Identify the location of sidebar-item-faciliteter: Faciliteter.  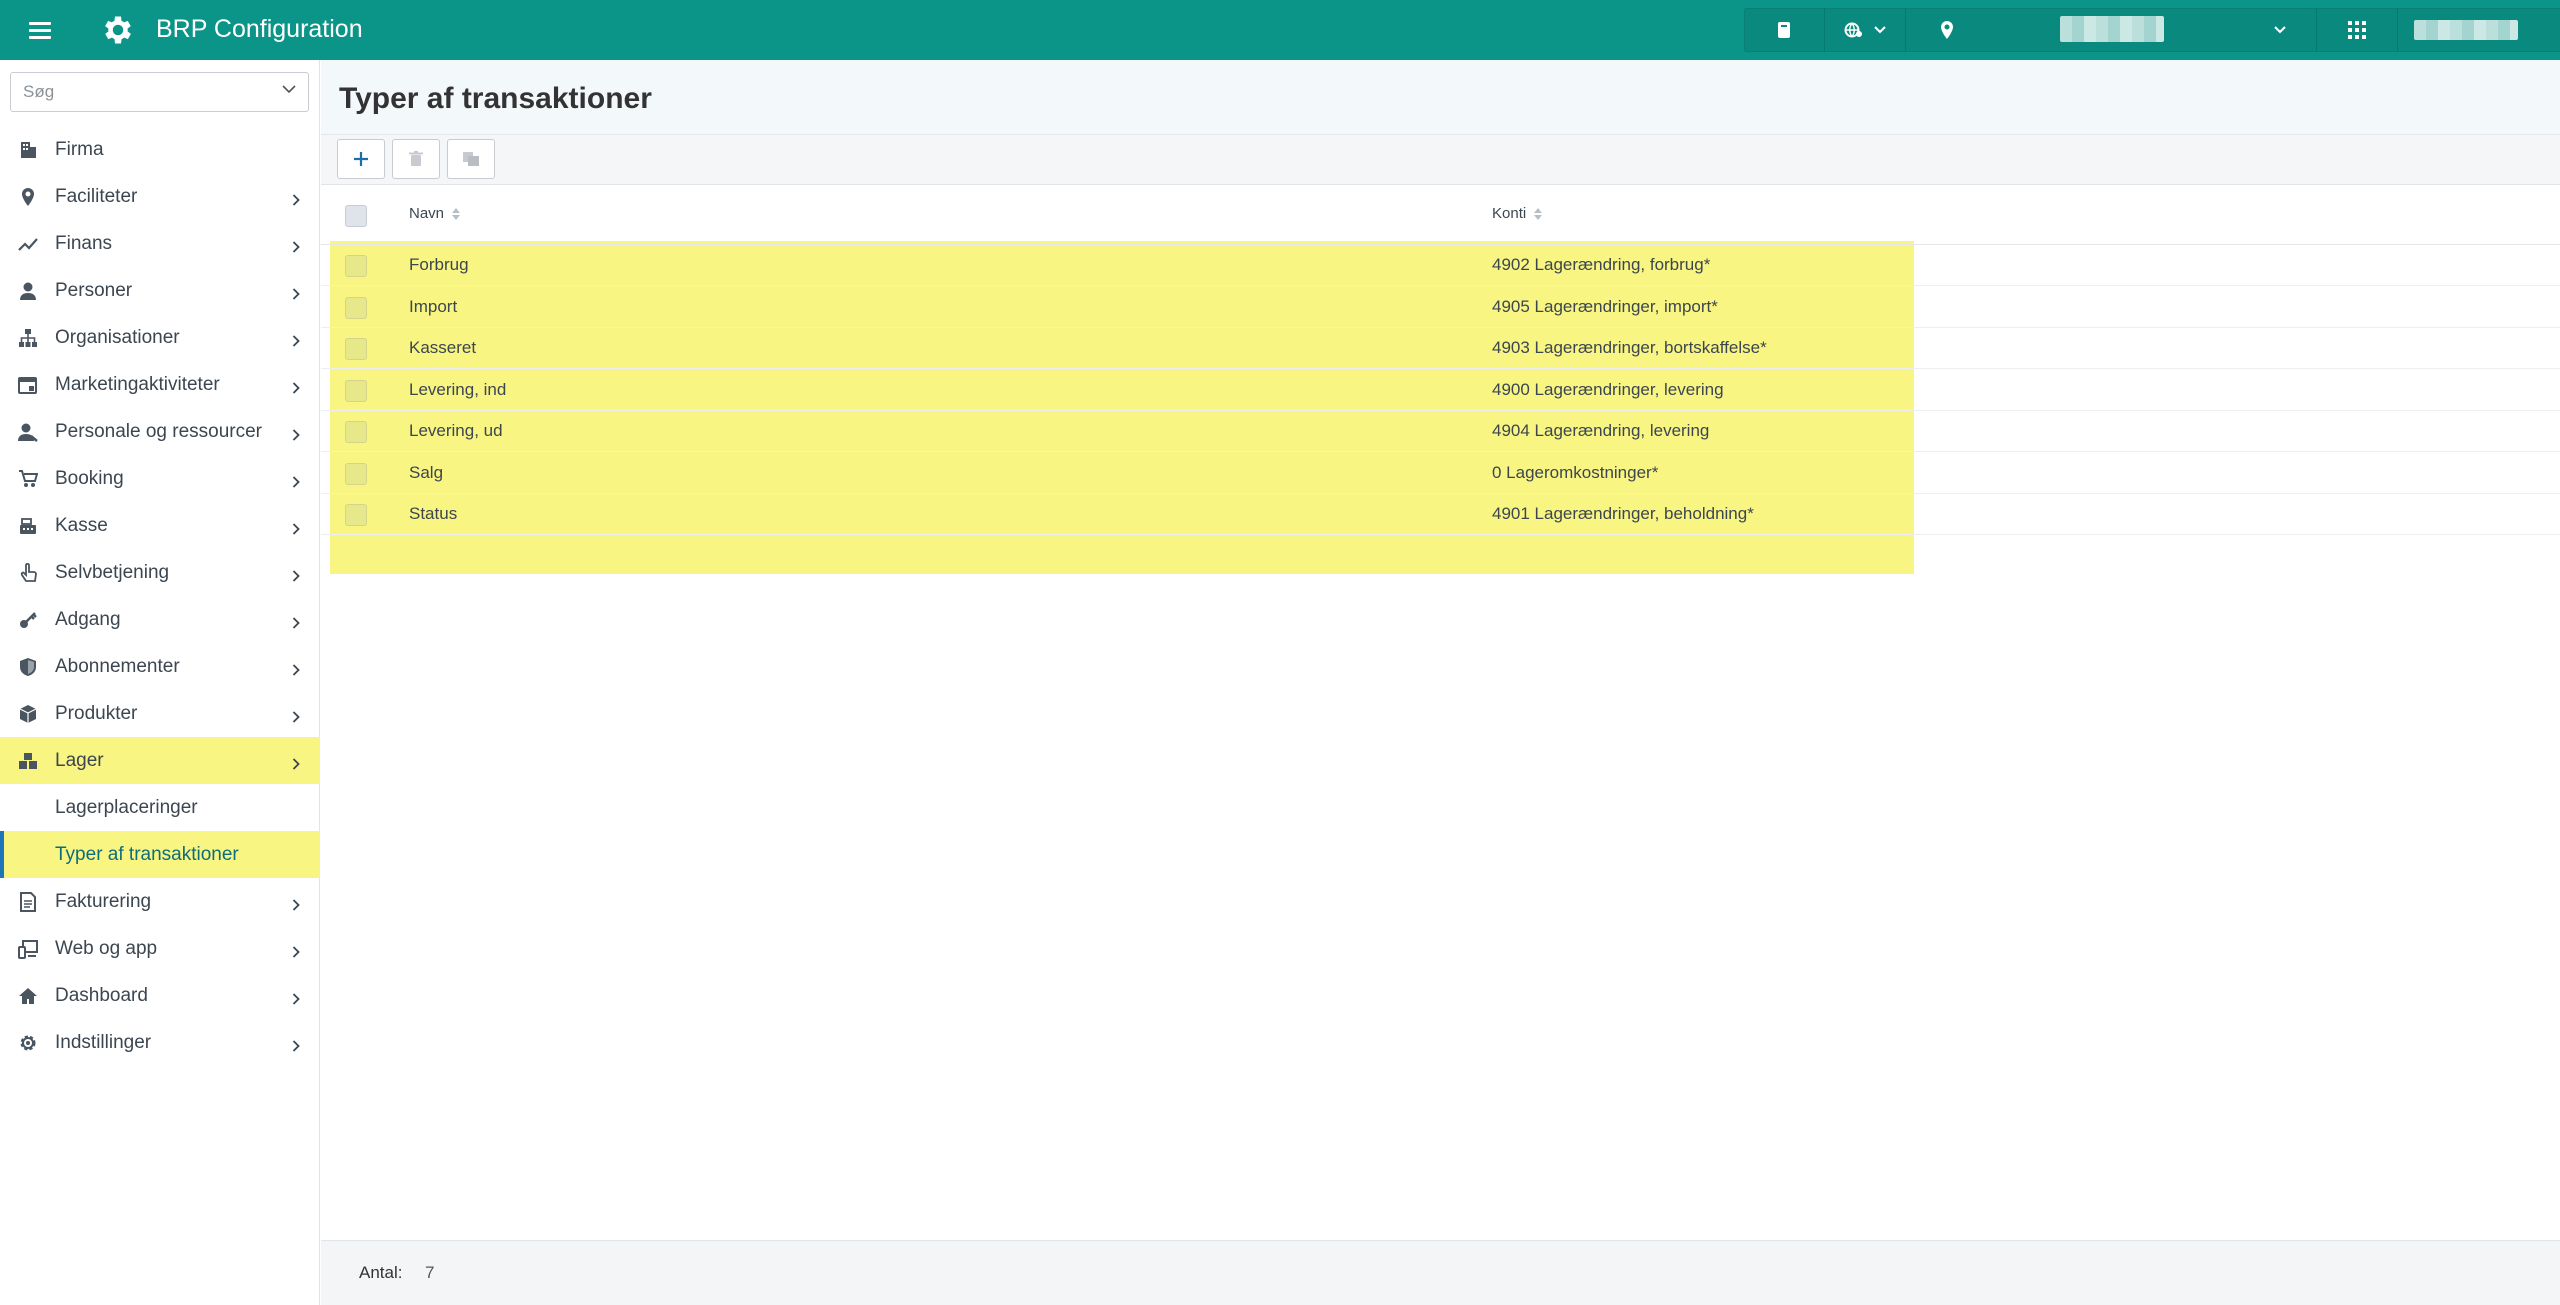
(160, 196).